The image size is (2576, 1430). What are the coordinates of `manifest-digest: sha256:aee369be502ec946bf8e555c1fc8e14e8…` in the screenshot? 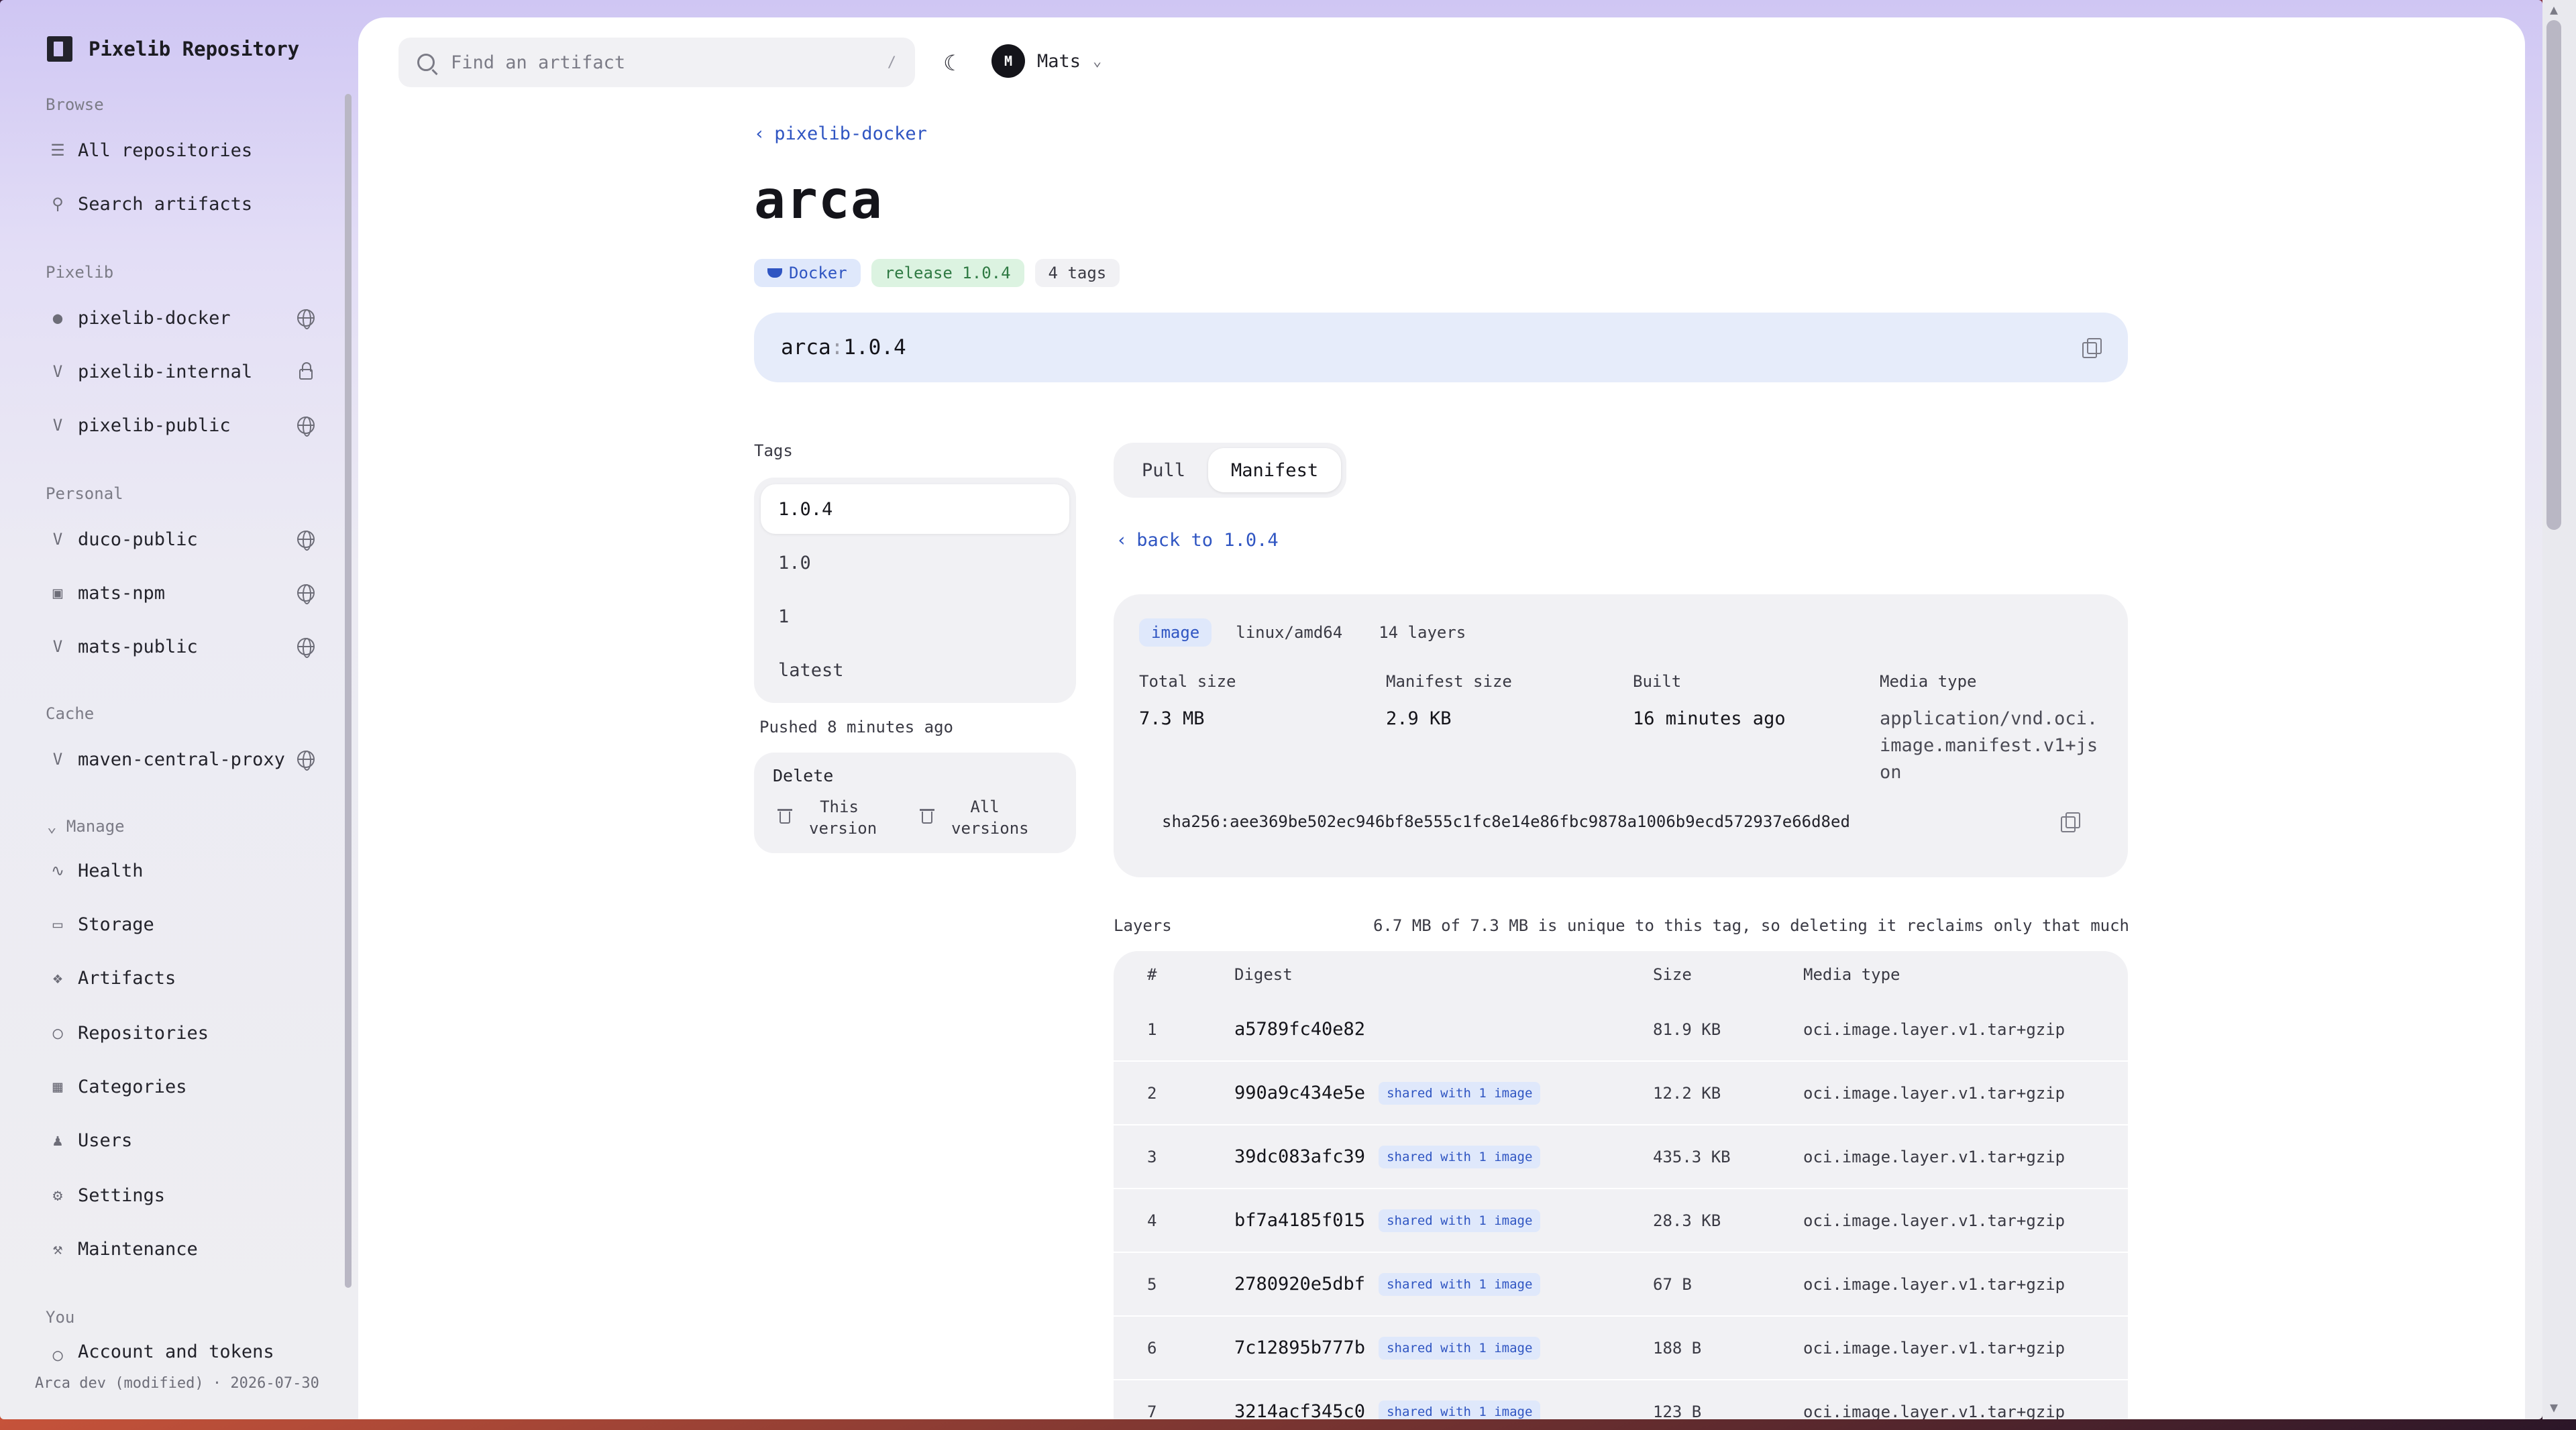 It's located at (1506, 821).